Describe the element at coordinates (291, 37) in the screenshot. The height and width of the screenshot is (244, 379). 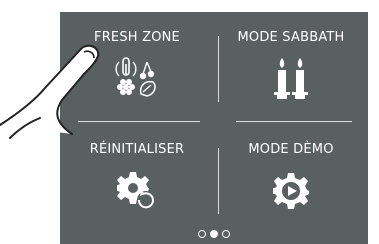
I see `mode-sabbath-label: MODE SABBATH` at that location.